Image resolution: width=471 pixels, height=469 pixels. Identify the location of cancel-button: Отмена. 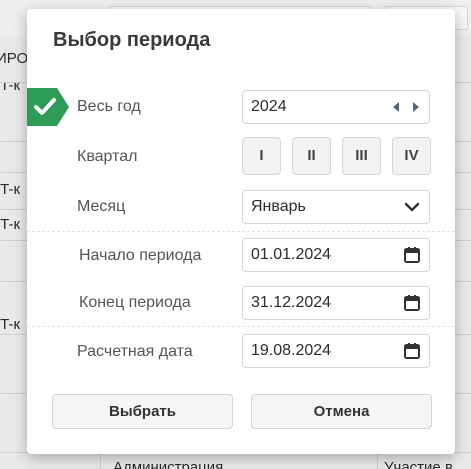
(341, 411).